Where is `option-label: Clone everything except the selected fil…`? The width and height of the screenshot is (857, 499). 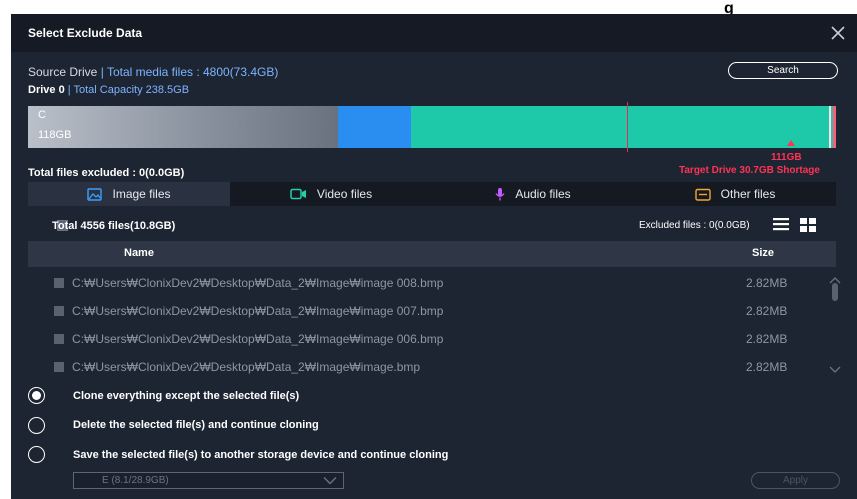 option-label: Clone everything except the selected fil… is located at coordinates (186, 396).